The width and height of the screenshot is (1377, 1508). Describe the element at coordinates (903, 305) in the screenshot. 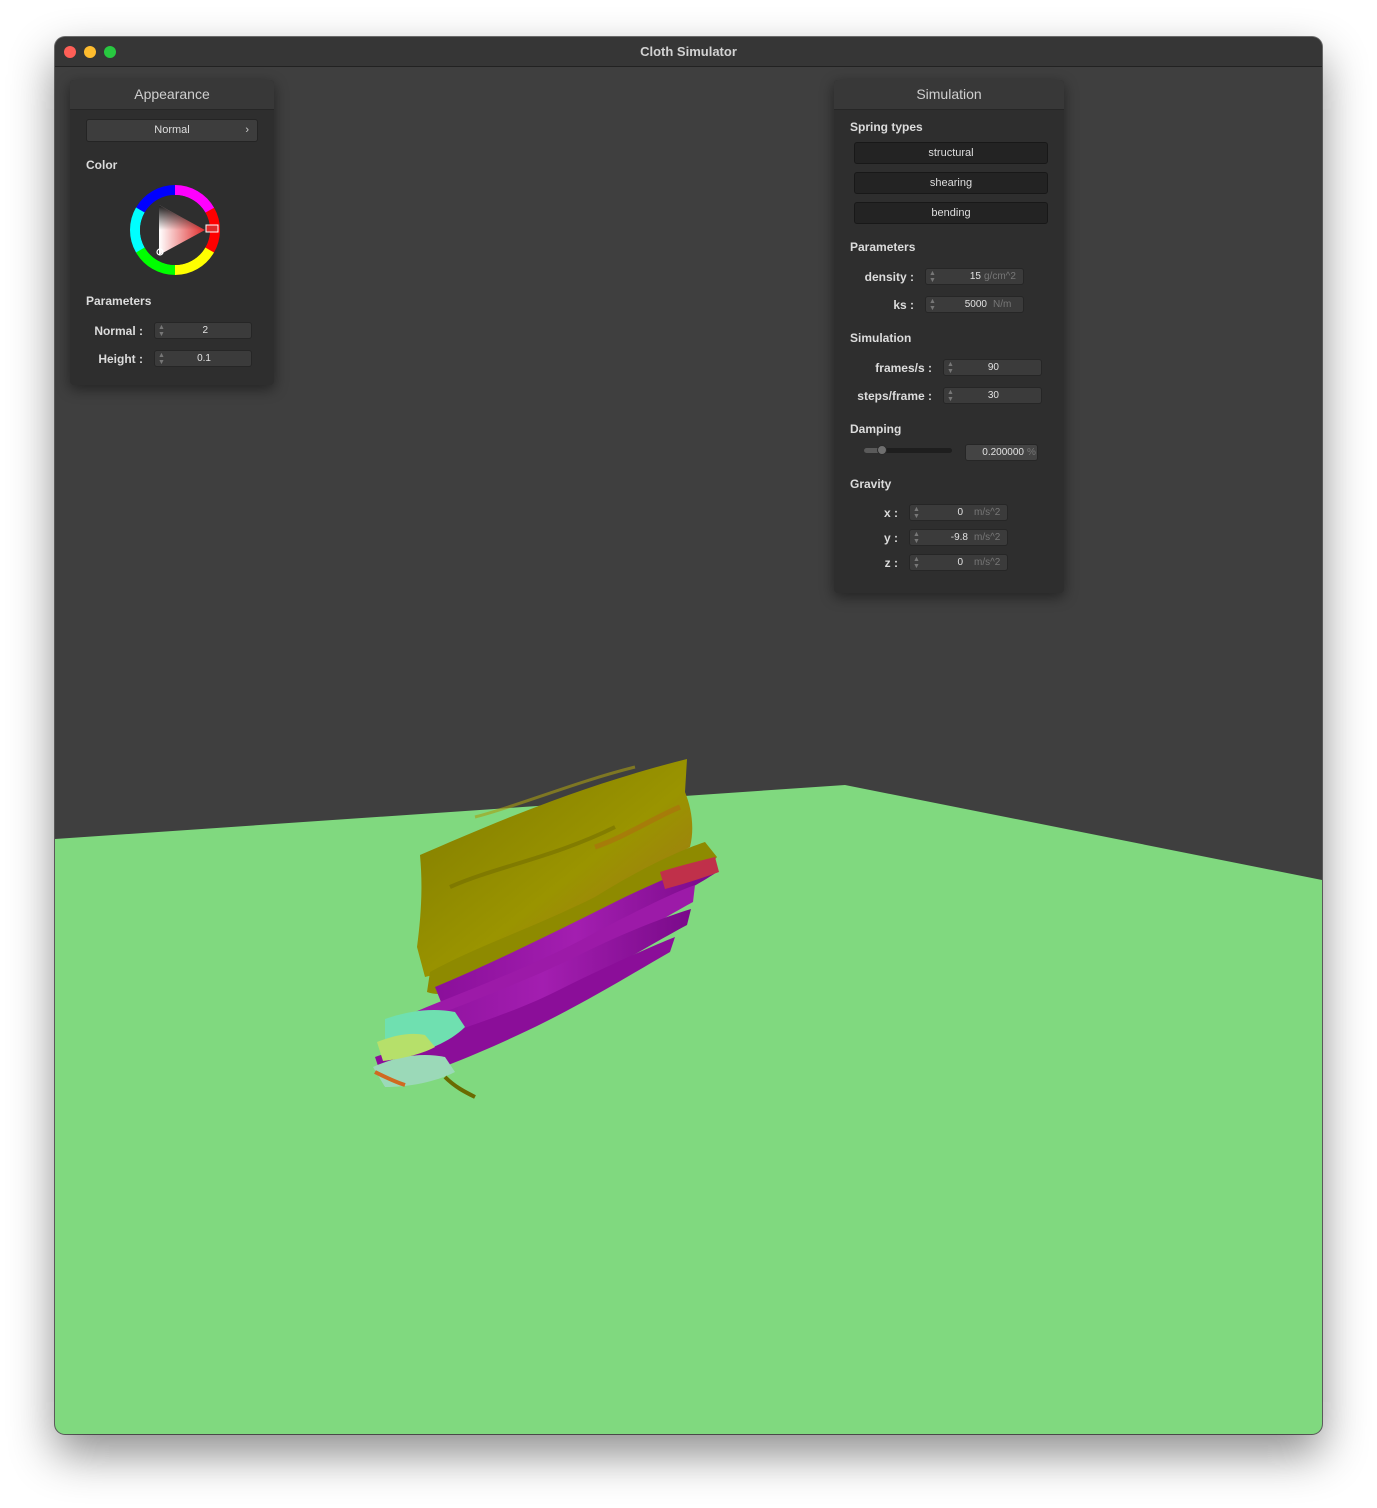

I see `ks-label: ks :` at that location.